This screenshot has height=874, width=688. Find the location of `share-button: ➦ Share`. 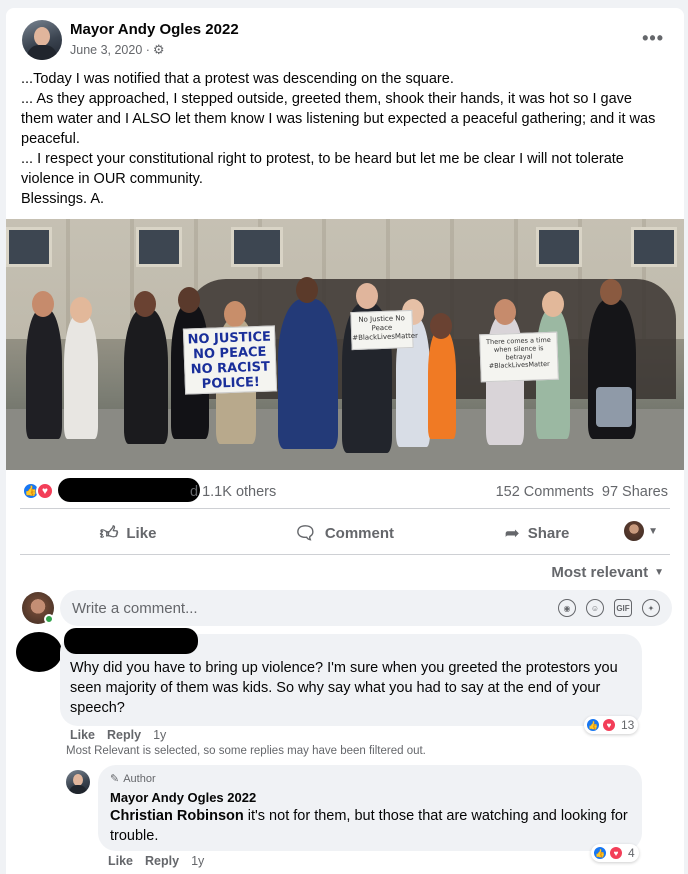

share-button: ➦ Share is located at coordinates (537, 533).